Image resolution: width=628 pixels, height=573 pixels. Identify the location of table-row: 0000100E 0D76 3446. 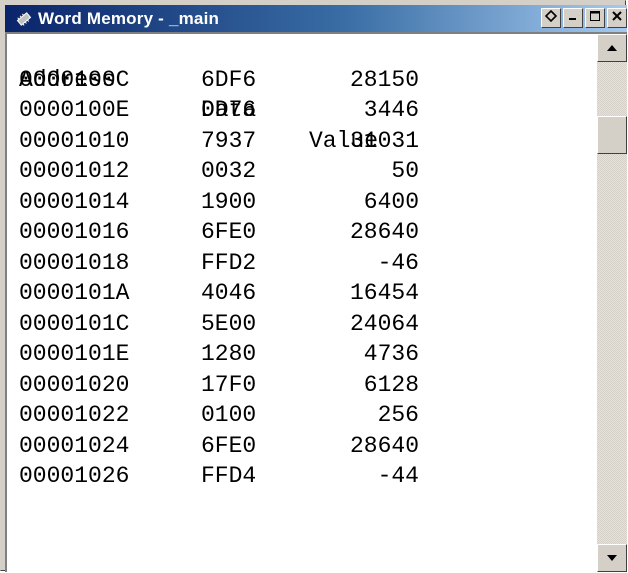
(219, 110).